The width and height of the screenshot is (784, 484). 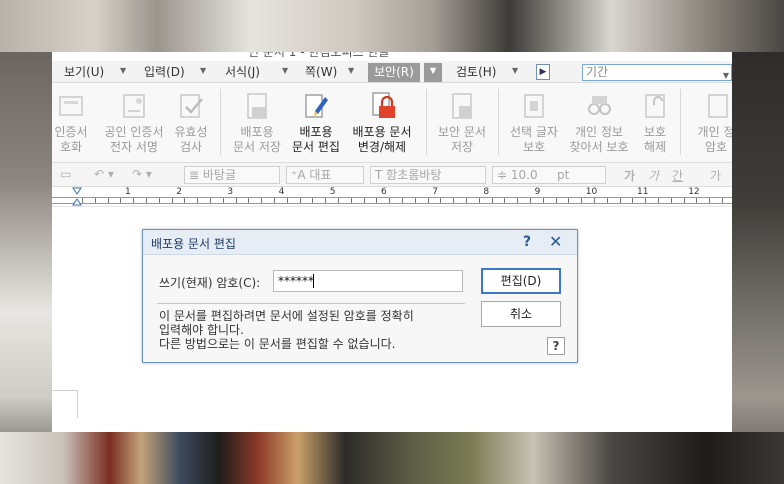 I want to click on page-icon: ▭, so click(x=65, y=174).